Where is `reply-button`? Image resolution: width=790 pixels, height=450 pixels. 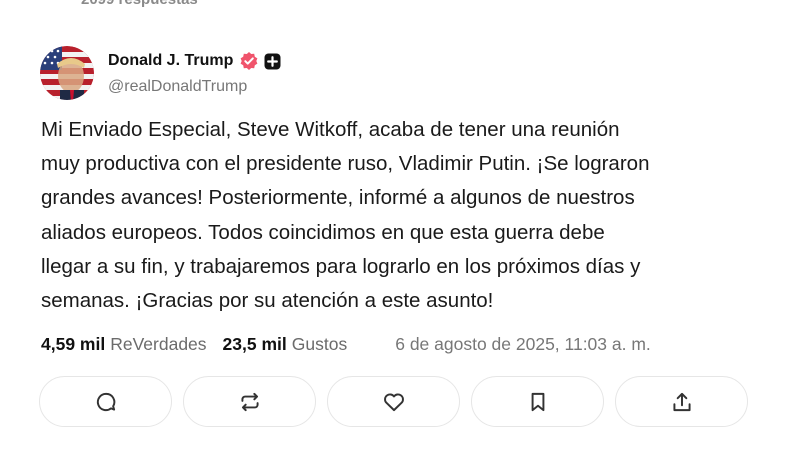 reply-button is located at coordinates (105, 401).